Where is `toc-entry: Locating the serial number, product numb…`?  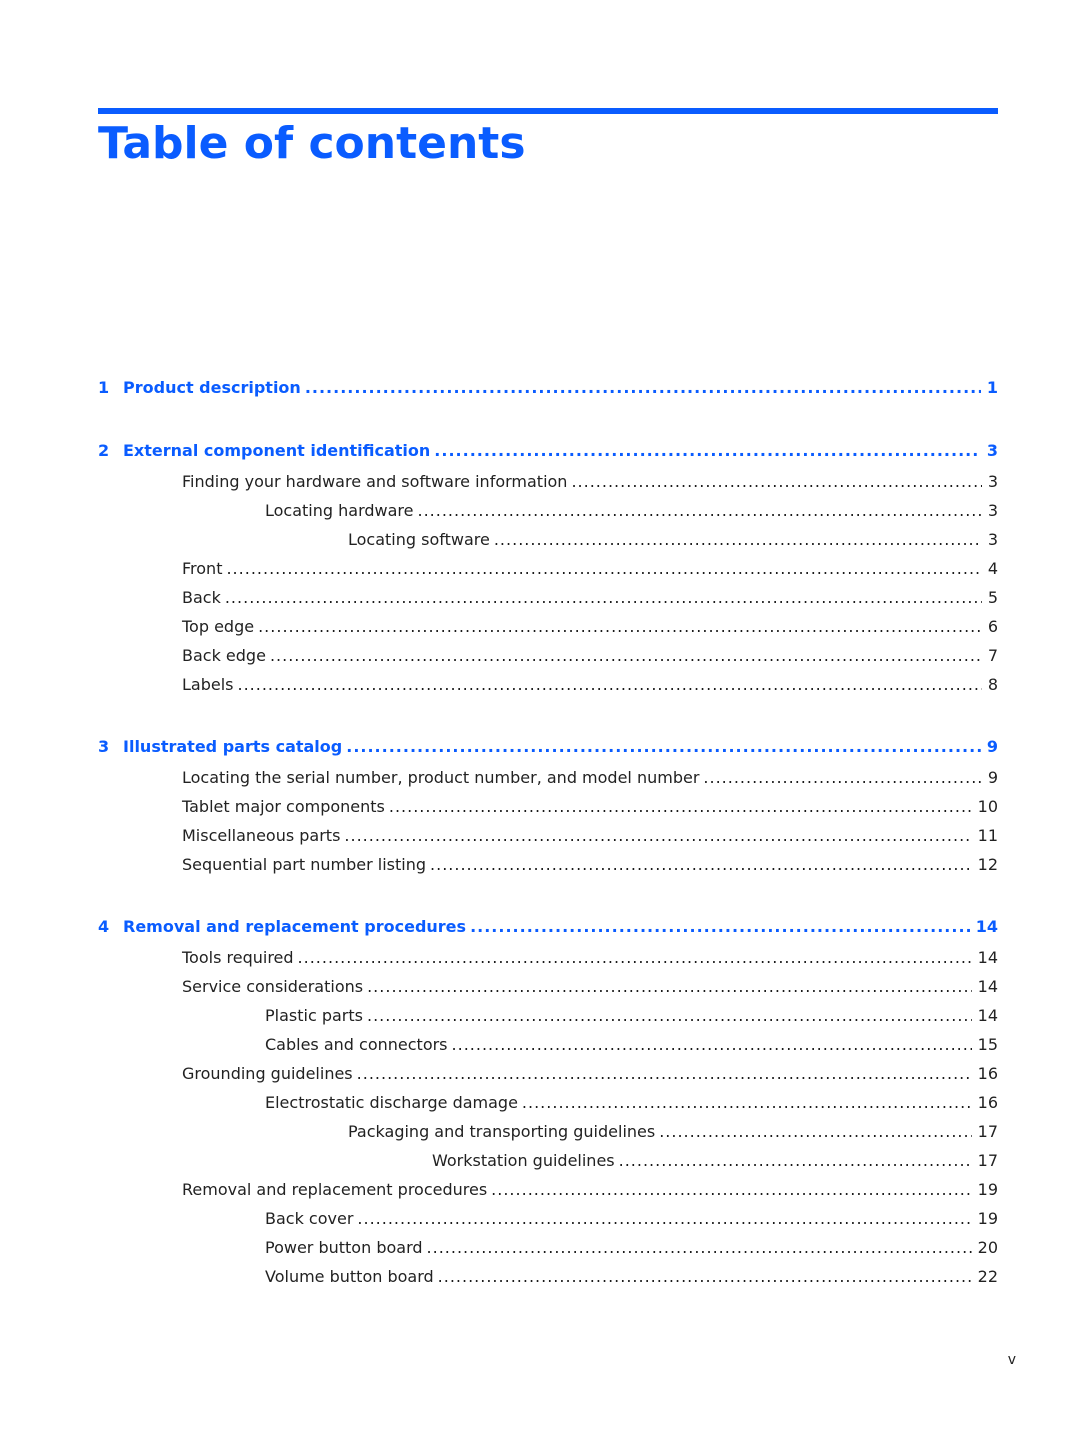
toc-entry: Locating the serial number, product numb… is located at coordinates (548, 779).